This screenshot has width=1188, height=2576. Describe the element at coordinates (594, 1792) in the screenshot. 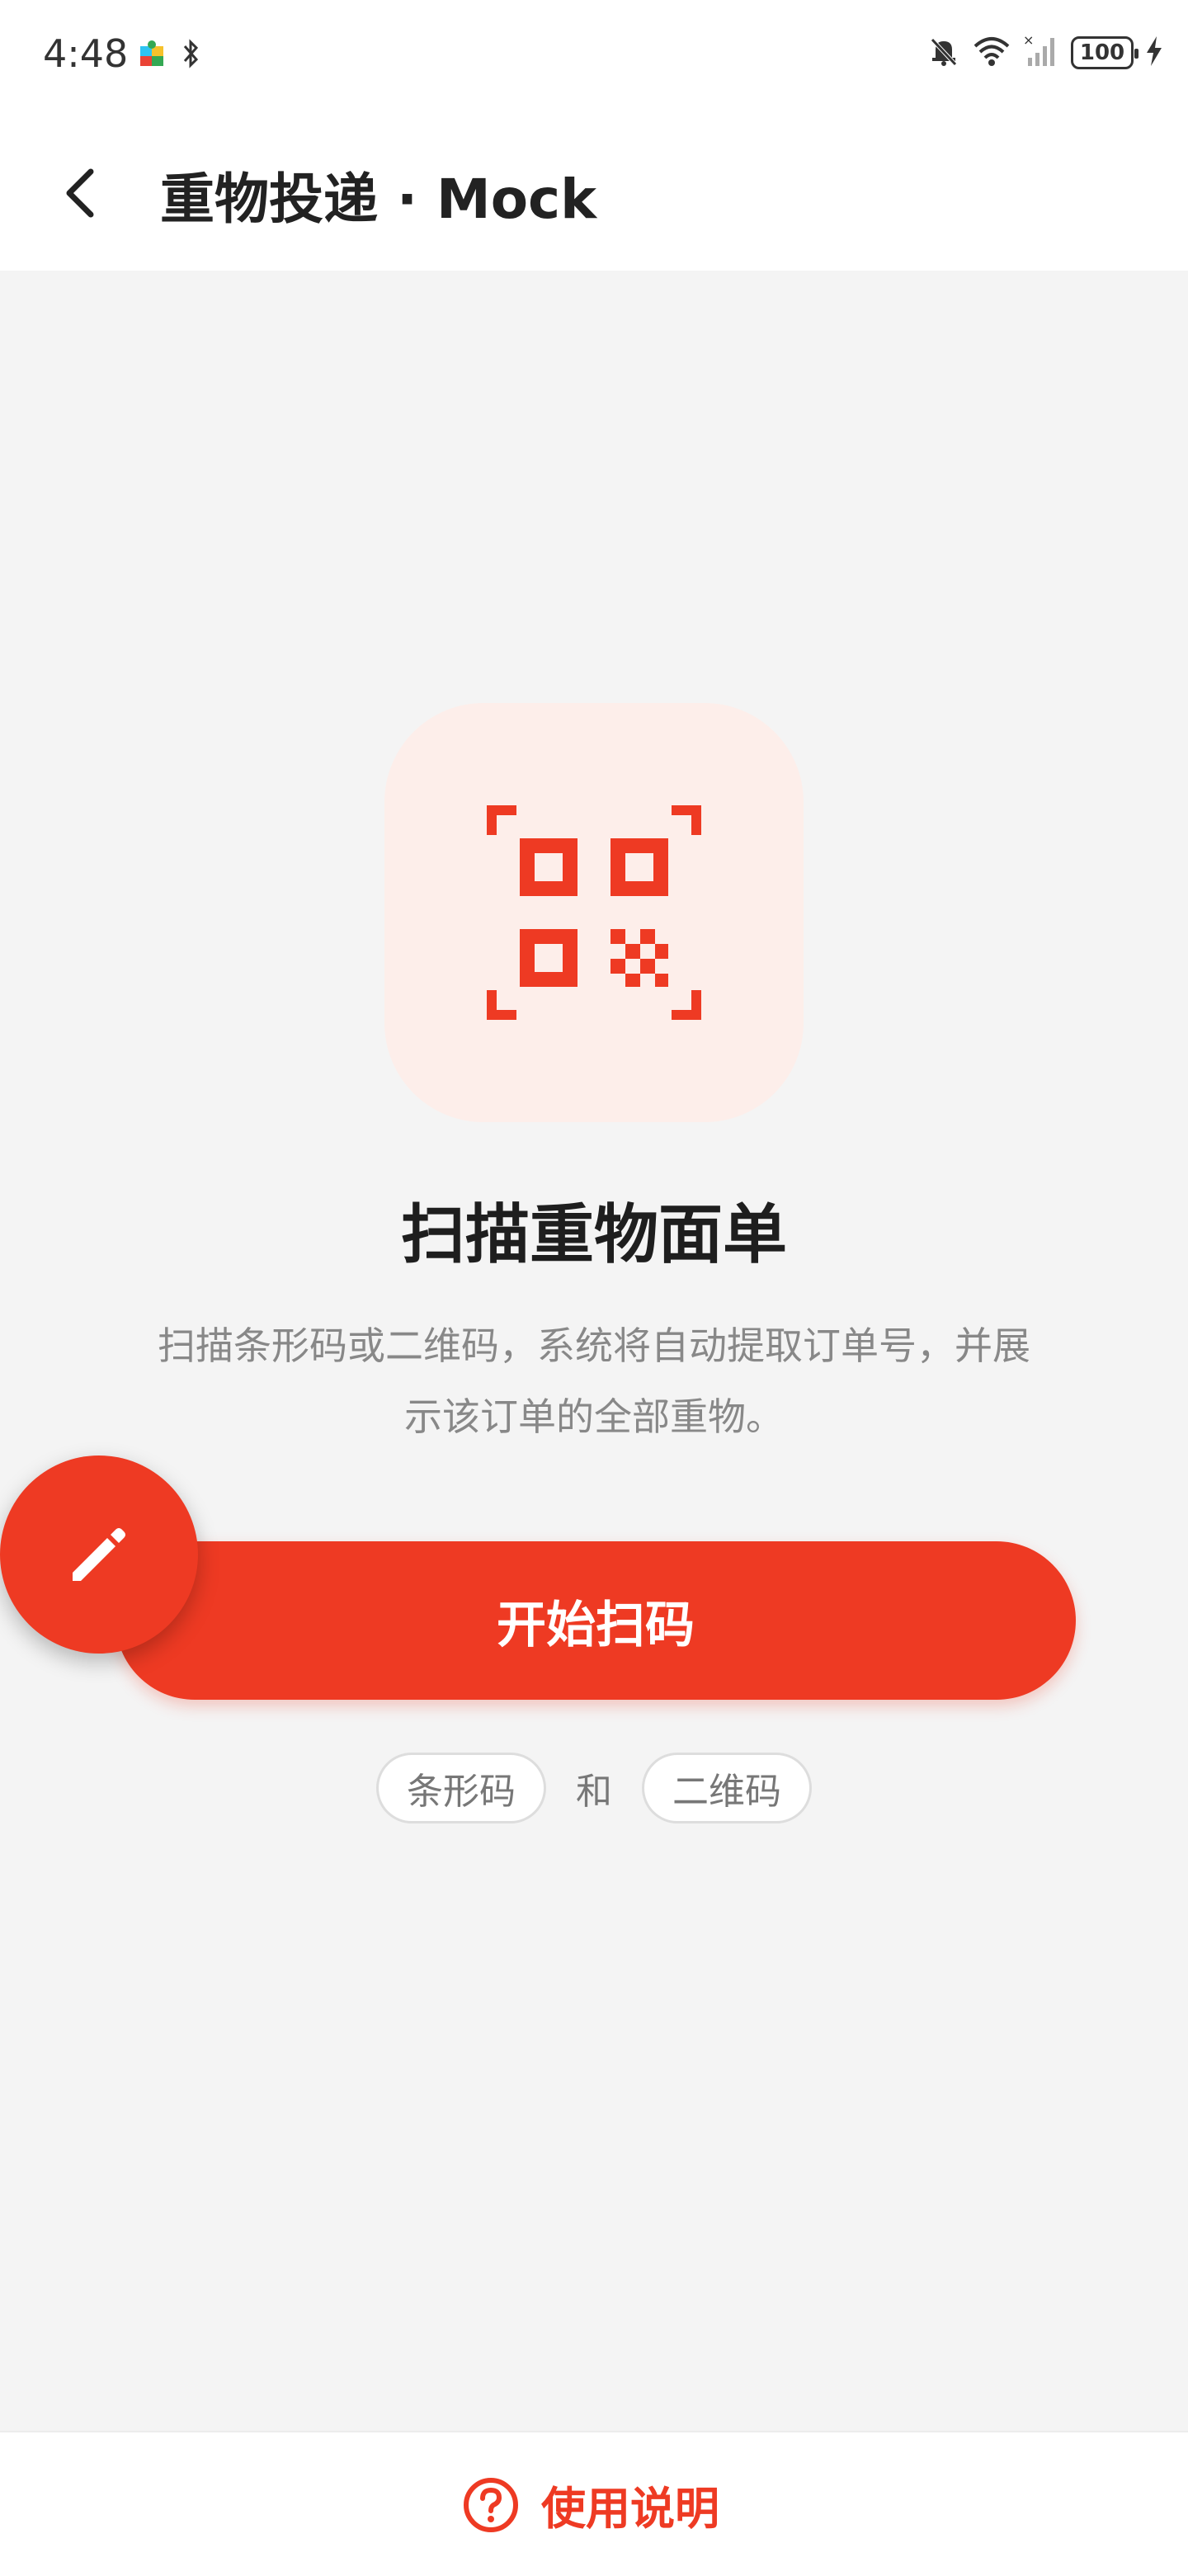

I see `chip-separator: 和` at that location.